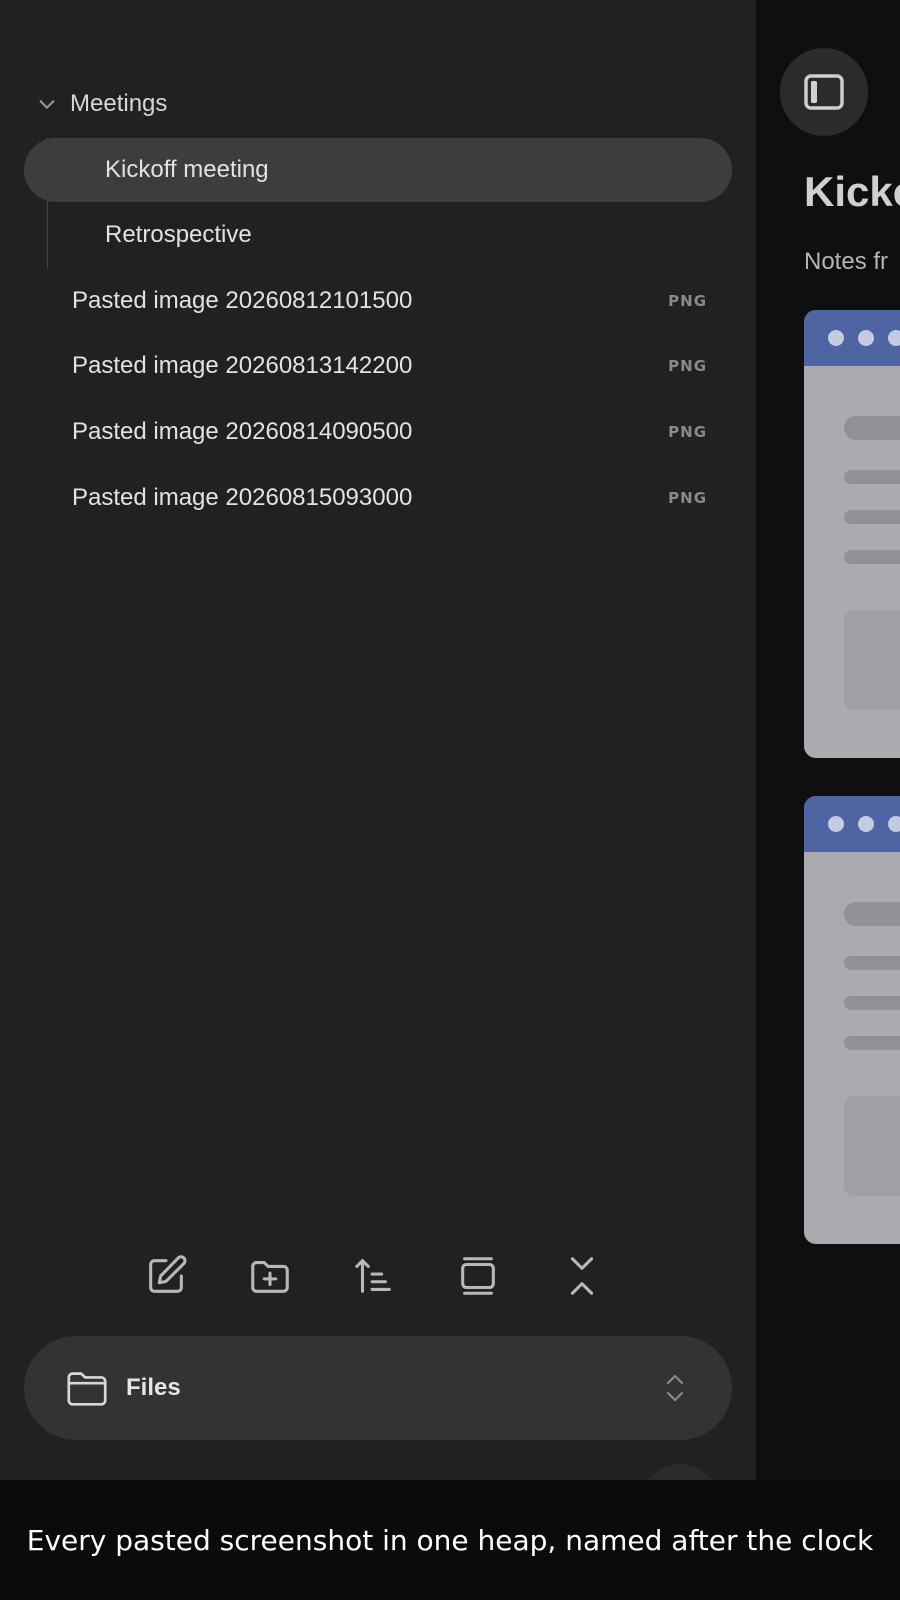 The height and width of the screenshot is (1600, 900). I want to click on note-subtitle: Notes fr, so click(846, 261).